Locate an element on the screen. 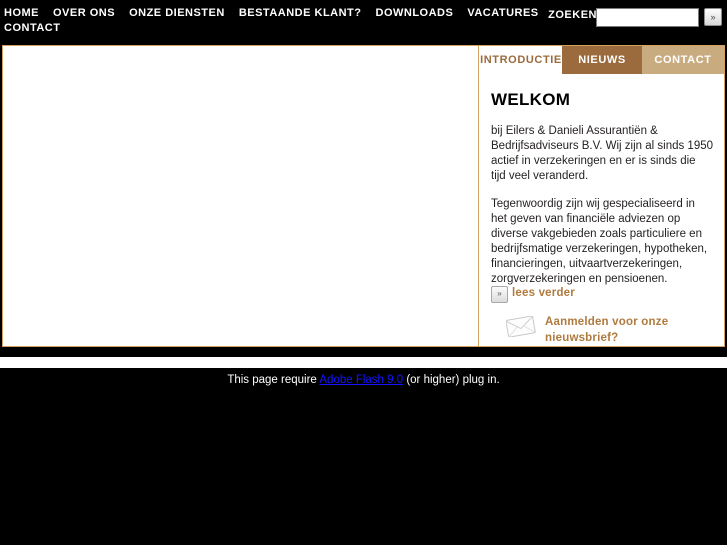 The width and height of the screenshot is (727, 545). search-input is located at coordinates (647, 17).